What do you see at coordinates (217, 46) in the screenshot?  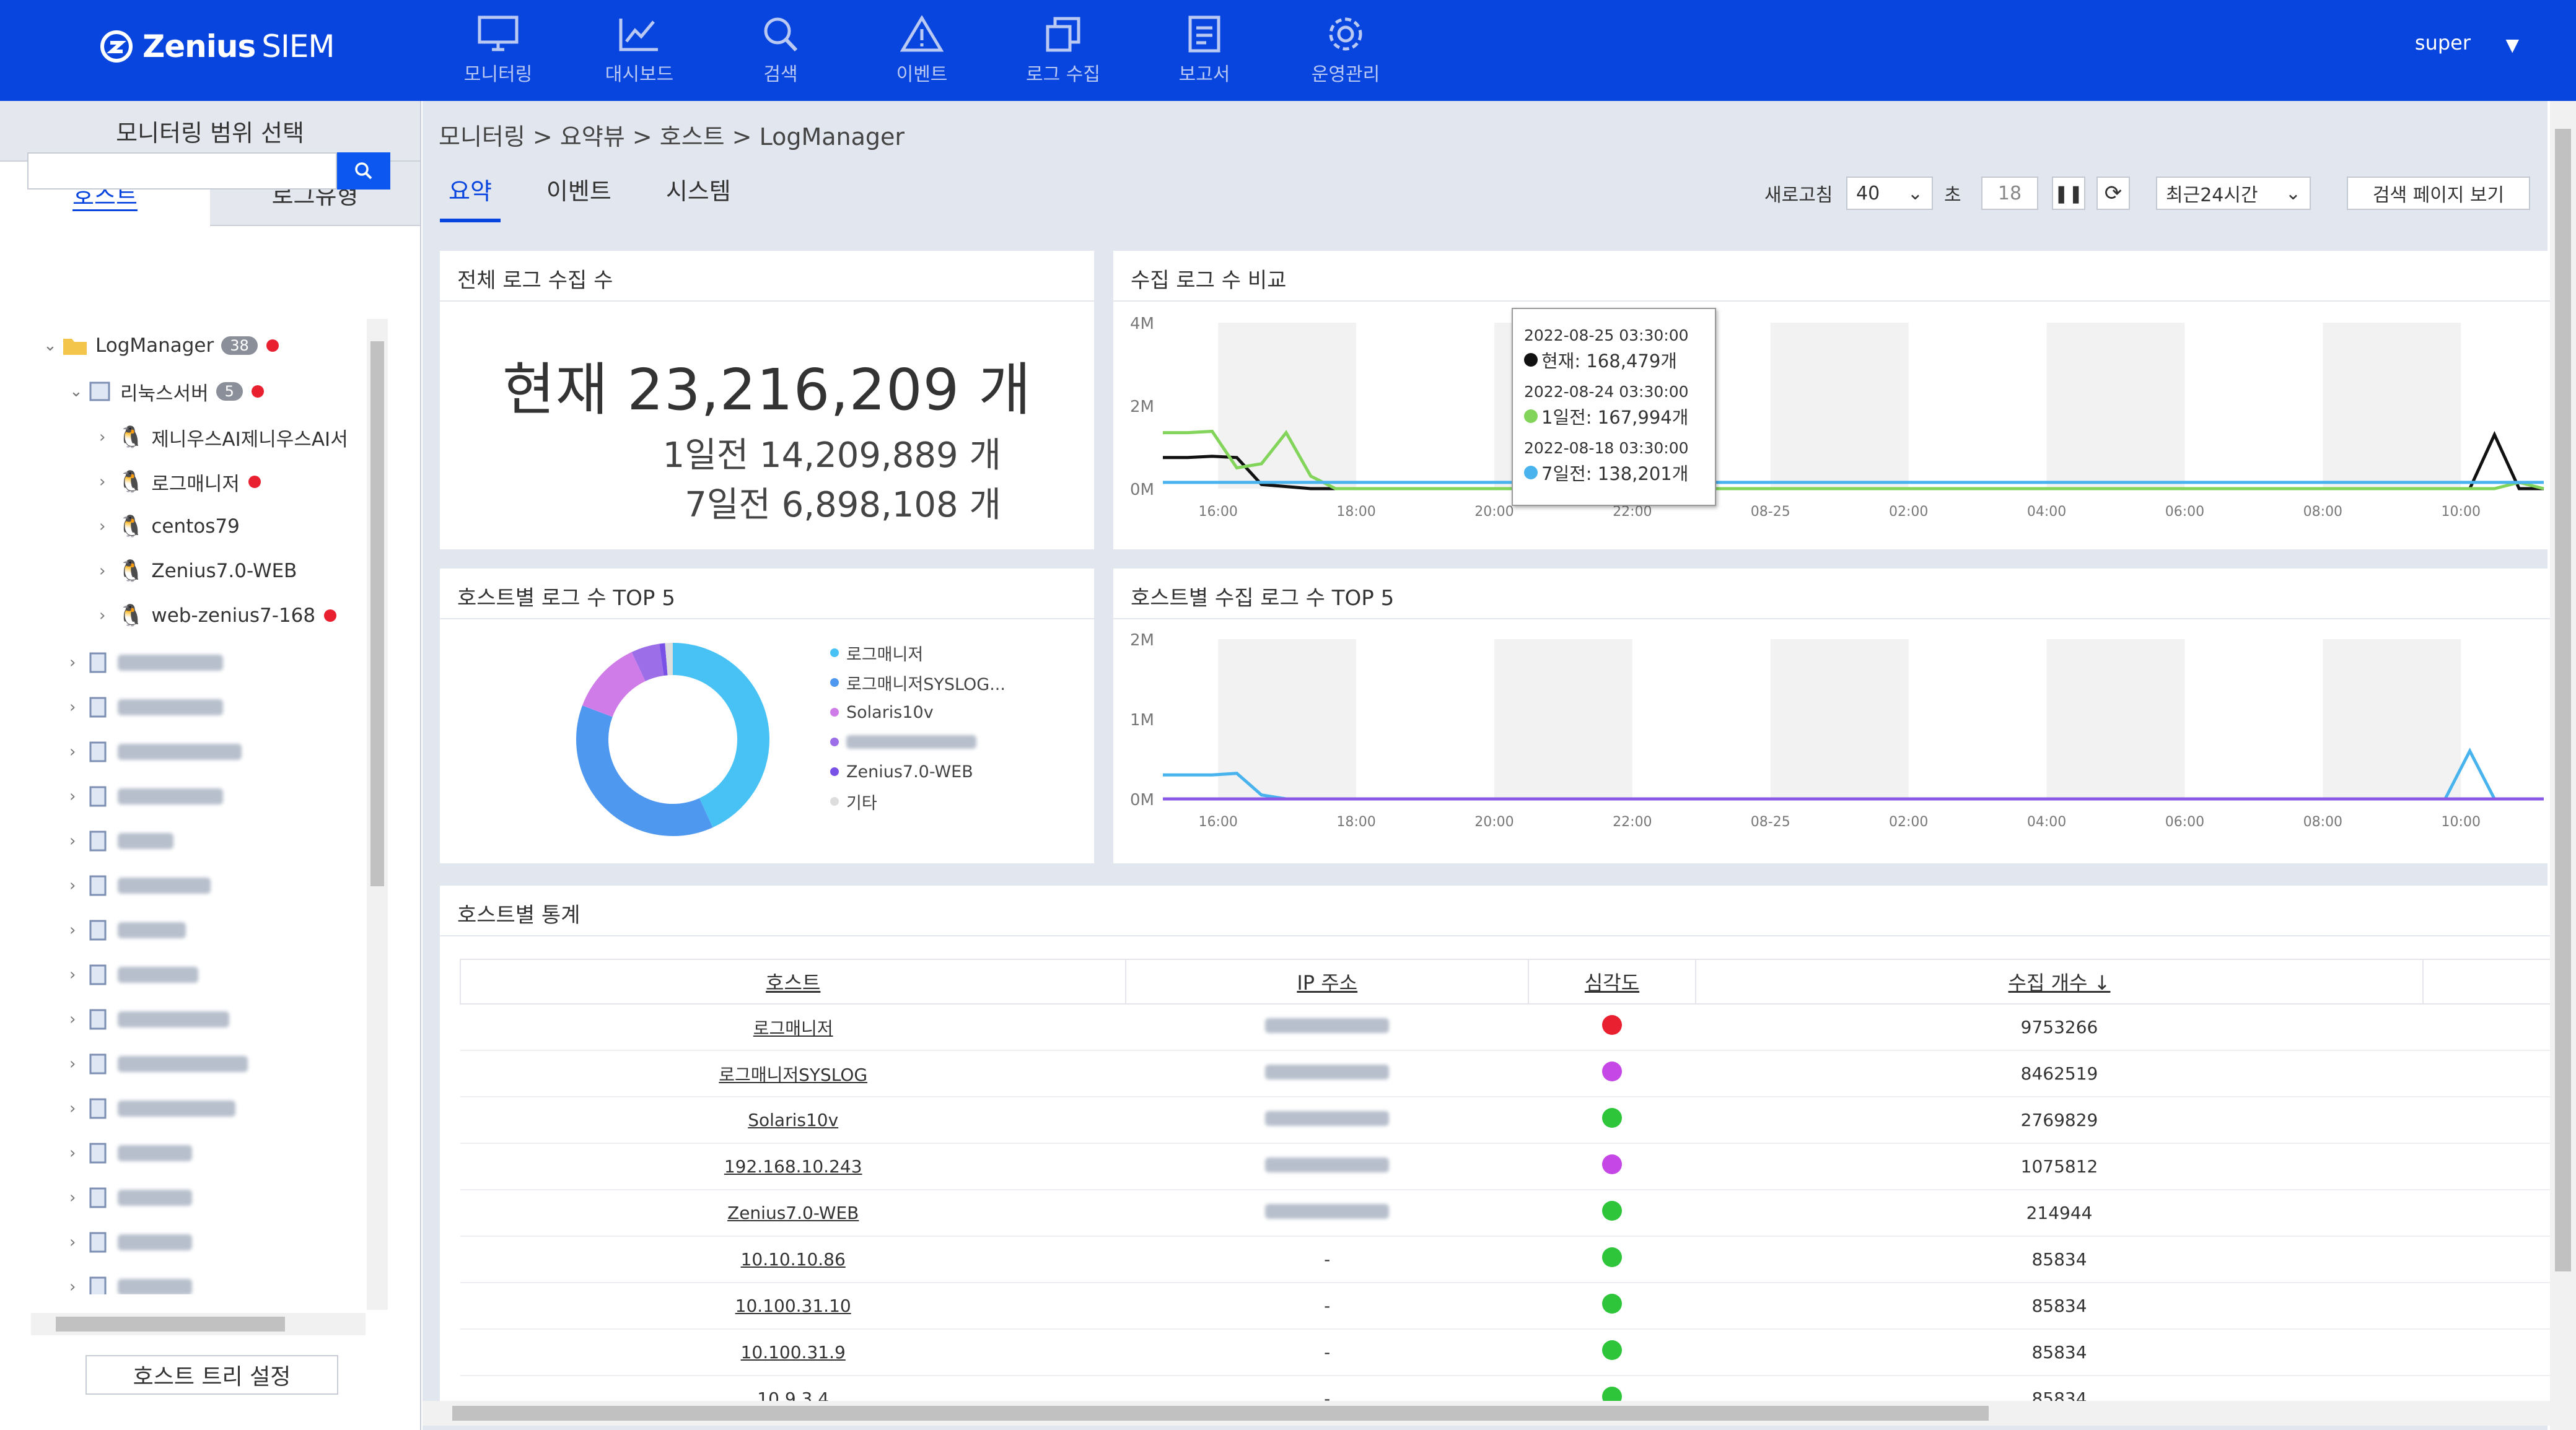 I see `app-logo: Zenius SIEM` at bounding box center [217, 46].